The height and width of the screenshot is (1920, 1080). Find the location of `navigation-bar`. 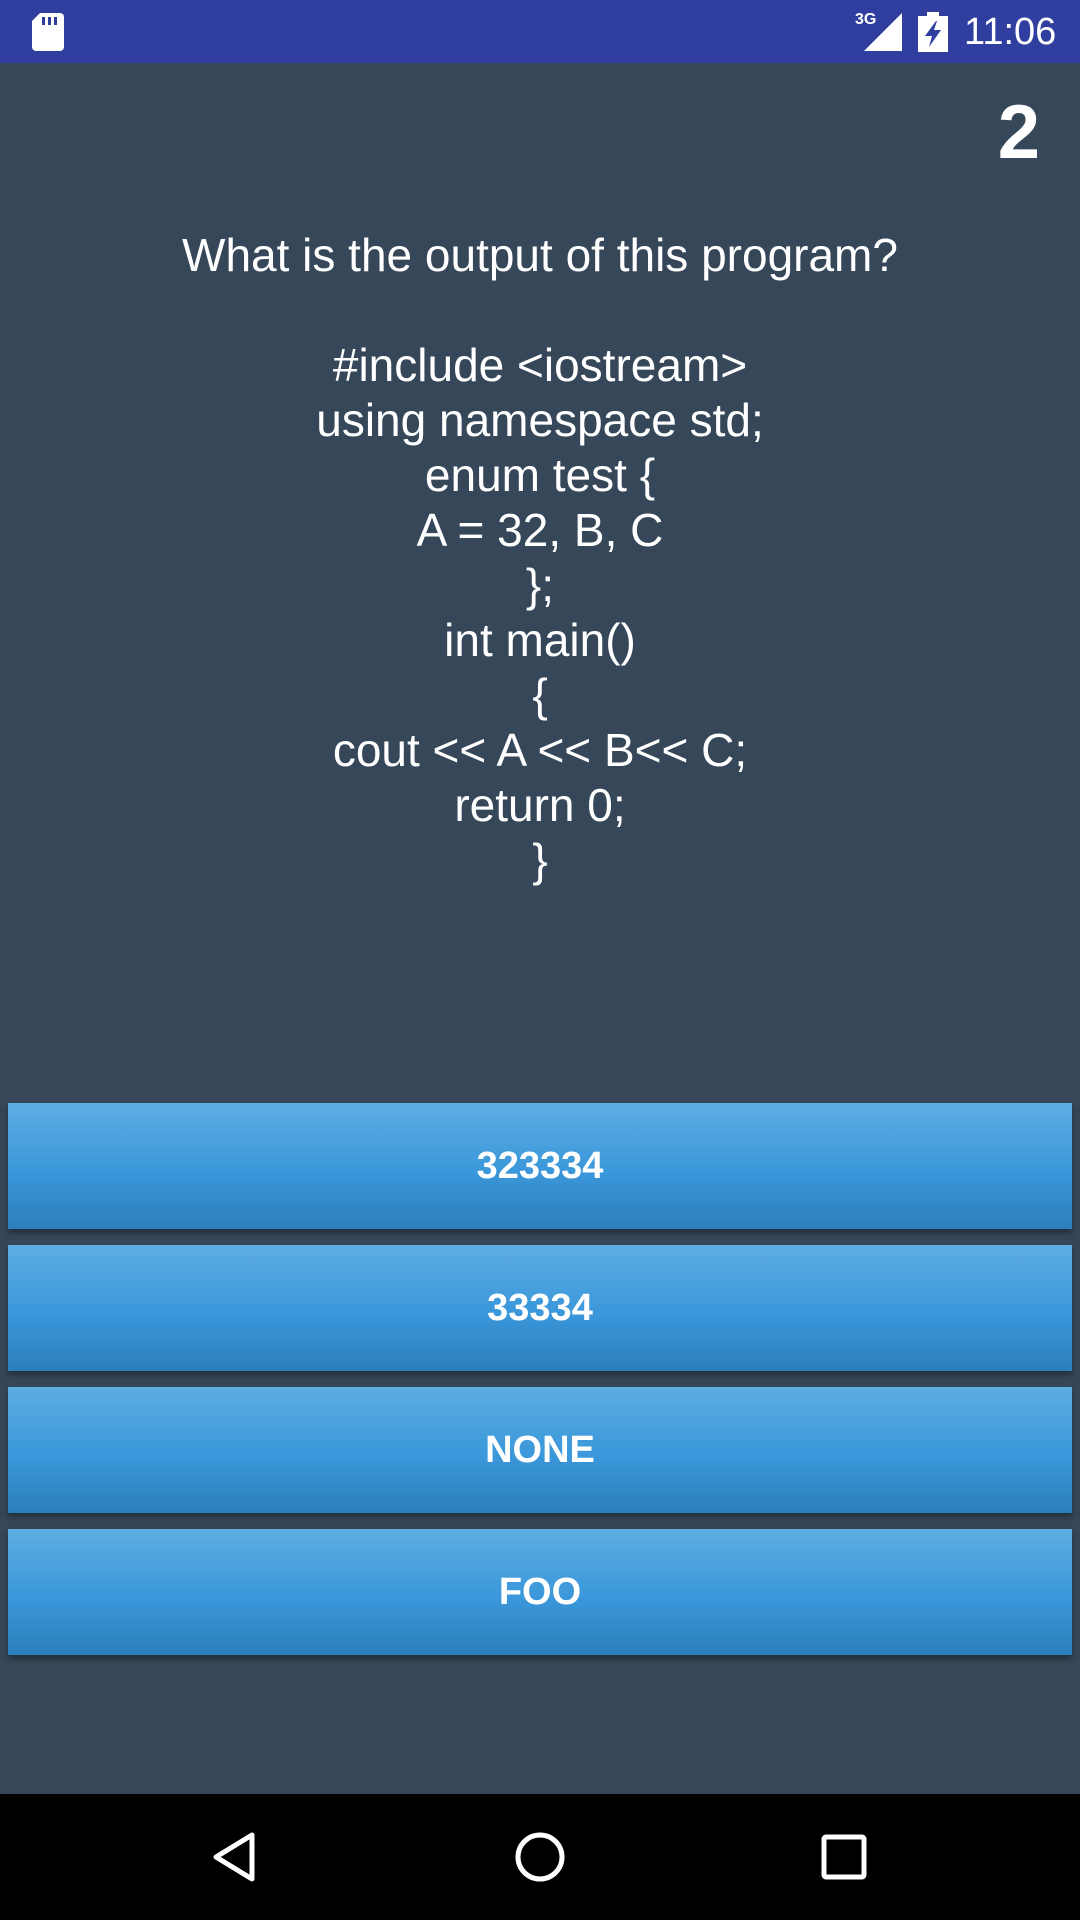

navigation-bar is located at coordinates (540, 1857).